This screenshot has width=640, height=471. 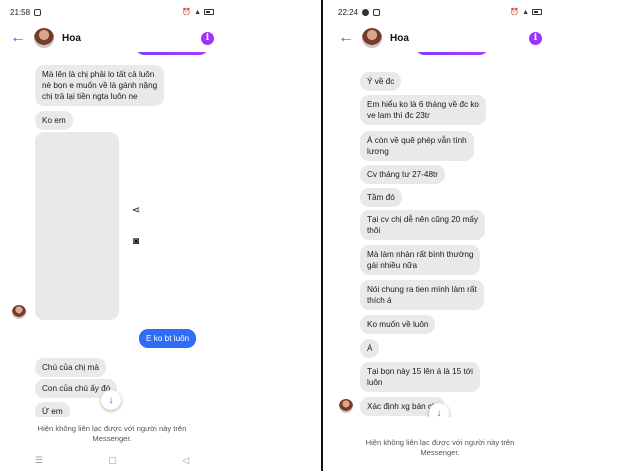 What do you see at coordinates (70, 368) in the screenshot?
I see `received-message: Chú của chị mà` at bounding box center [70, 368].